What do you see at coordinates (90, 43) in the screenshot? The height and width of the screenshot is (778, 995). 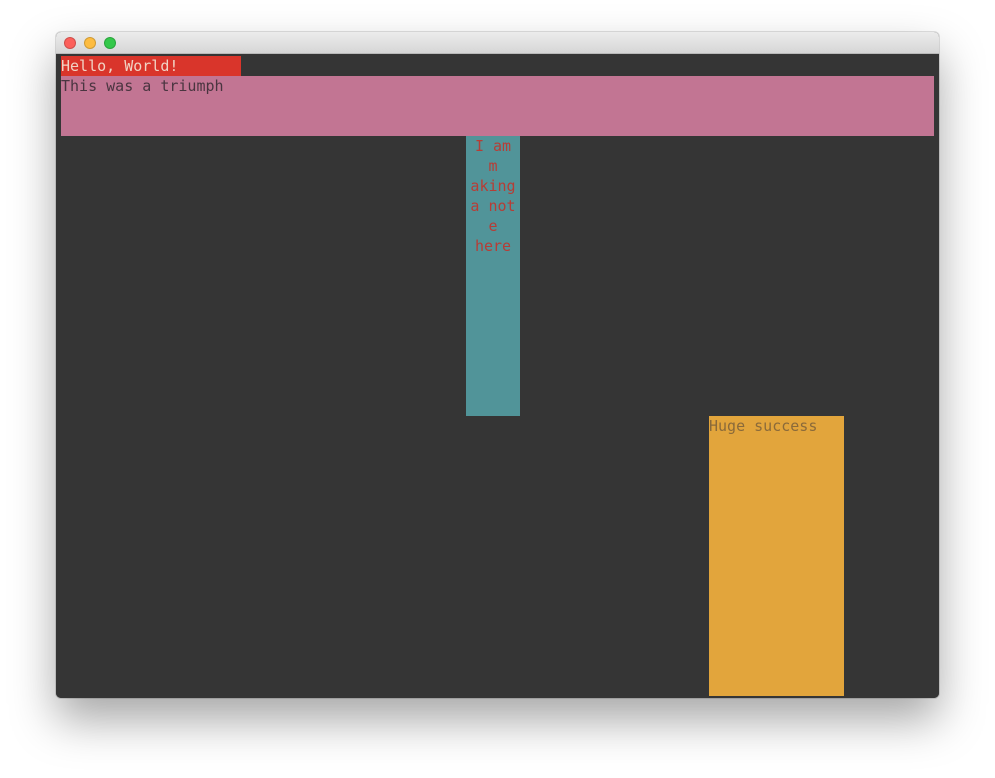 I see `minimize-button` at bounding box center [90, 43].